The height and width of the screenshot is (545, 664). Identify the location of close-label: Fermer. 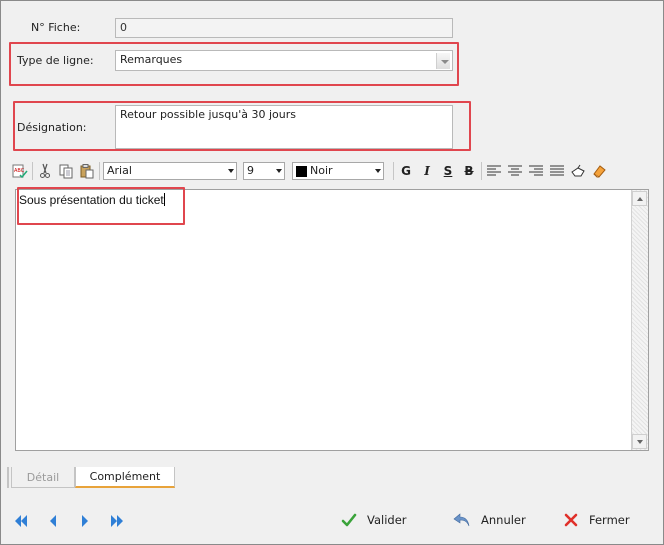
(609, 520).